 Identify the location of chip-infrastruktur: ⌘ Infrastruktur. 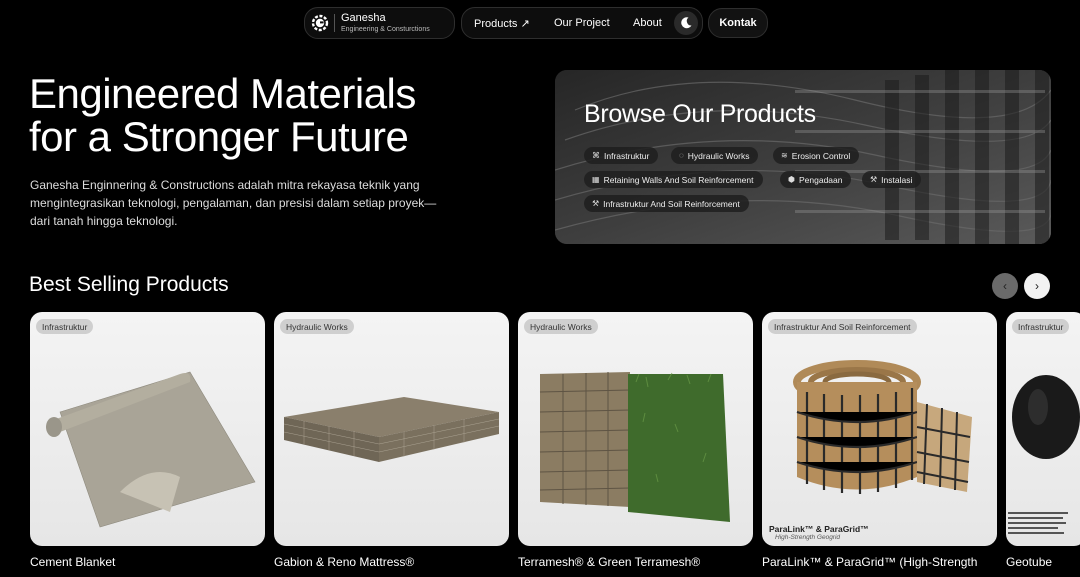
(621, 155).